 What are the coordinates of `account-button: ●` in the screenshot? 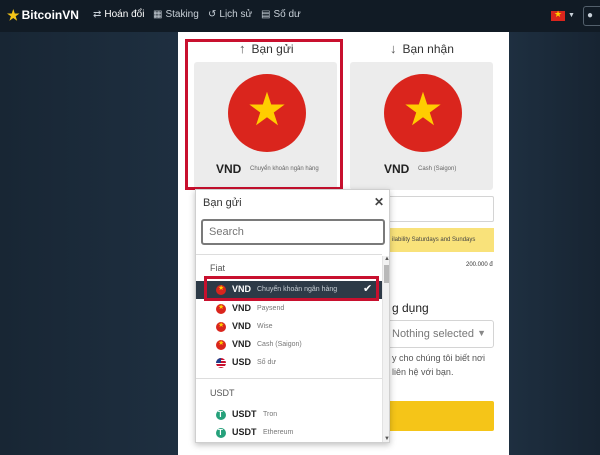 It's located at (591, 16).